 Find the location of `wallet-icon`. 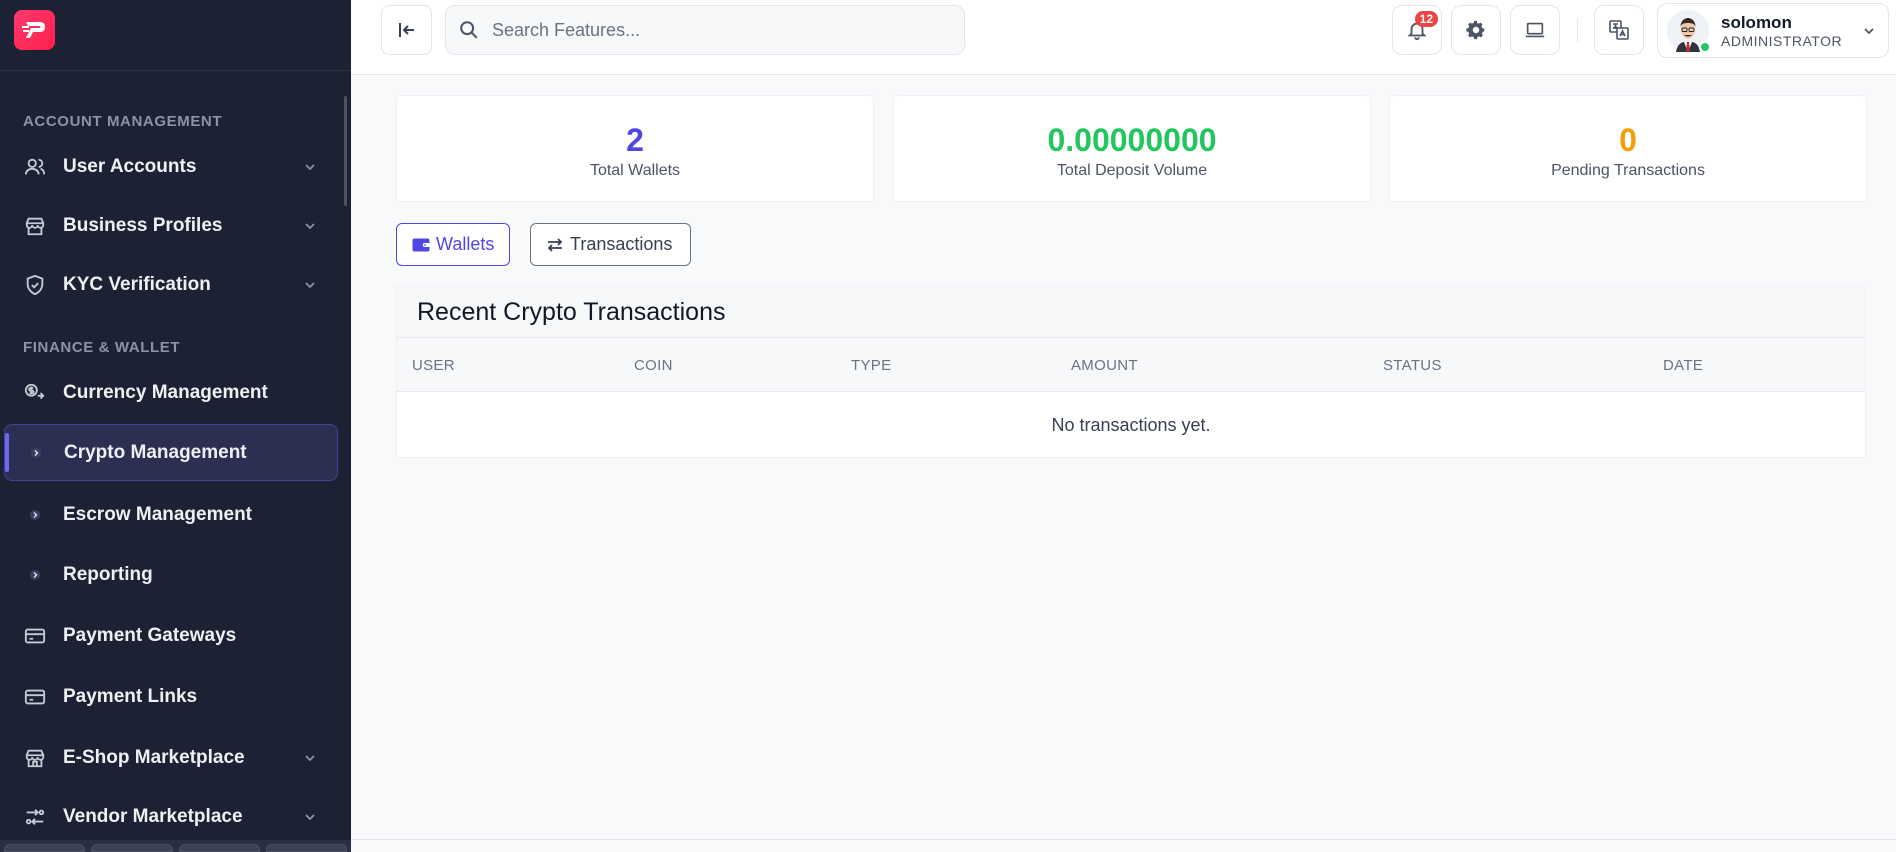

wallet-icon is located at coordinates (421, 245).